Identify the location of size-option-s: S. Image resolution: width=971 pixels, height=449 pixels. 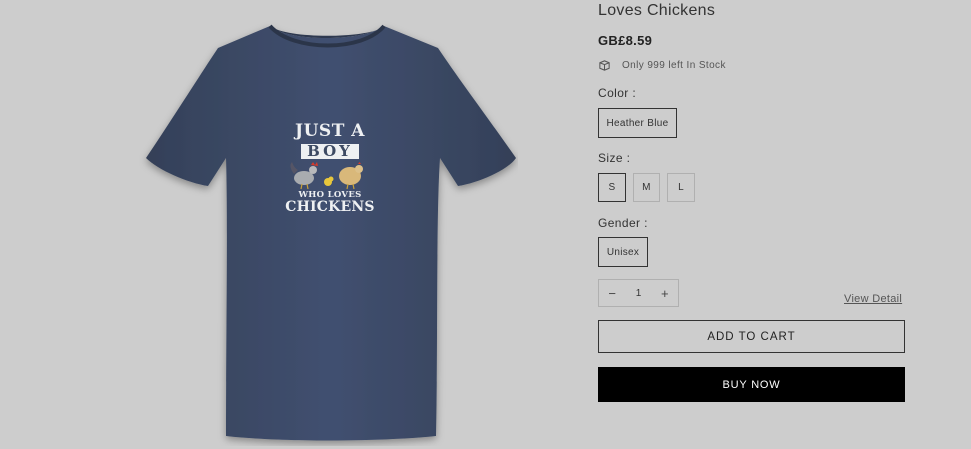
(612, 187).